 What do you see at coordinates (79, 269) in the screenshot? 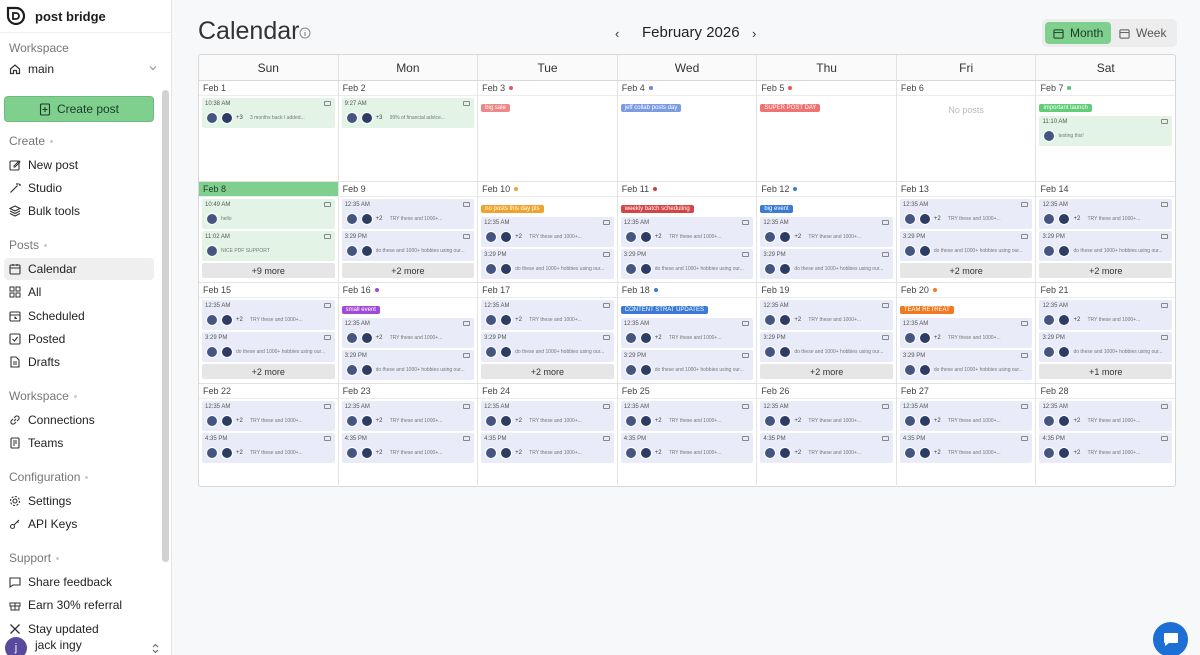
I see `nav-calendar: Calendar` at bounding box center [79, 269].